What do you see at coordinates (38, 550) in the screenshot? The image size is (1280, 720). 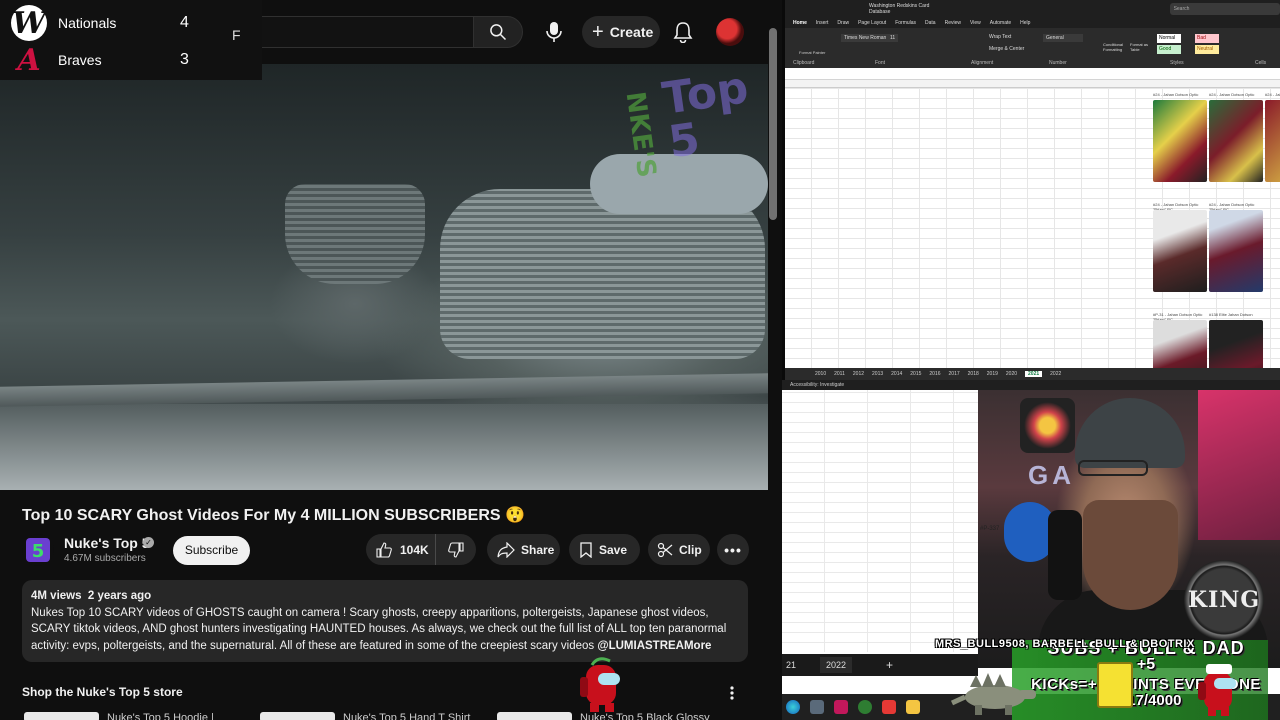 I see `channel-avatar: 5` at bounding box center [38, 550].